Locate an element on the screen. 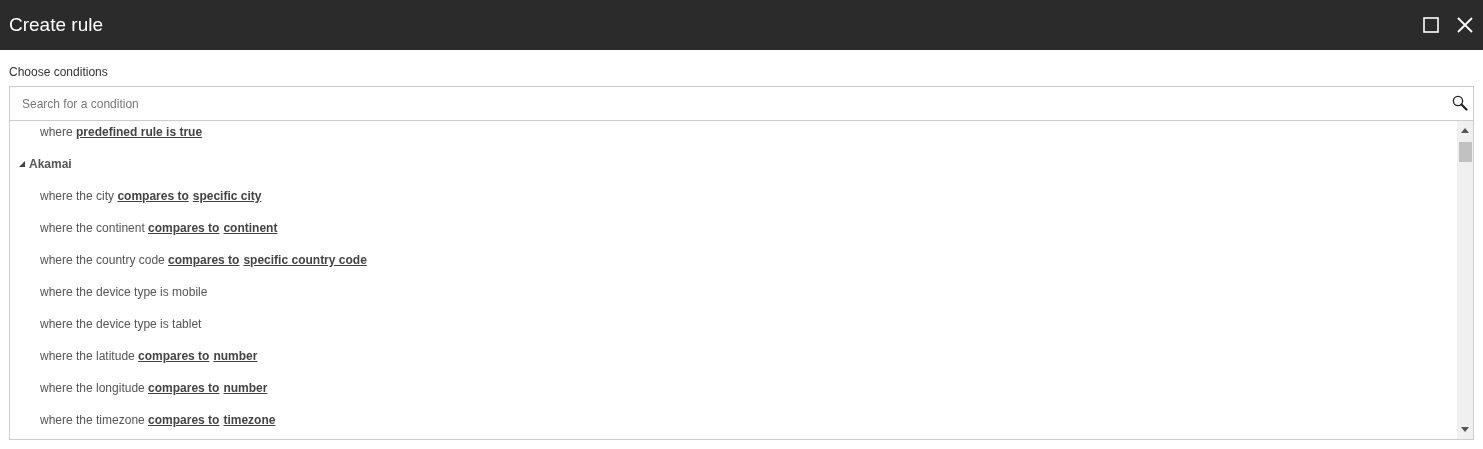 The image size is (1483, 449). condition-text: where predefined rule is true is located at coordinates (121, 132).